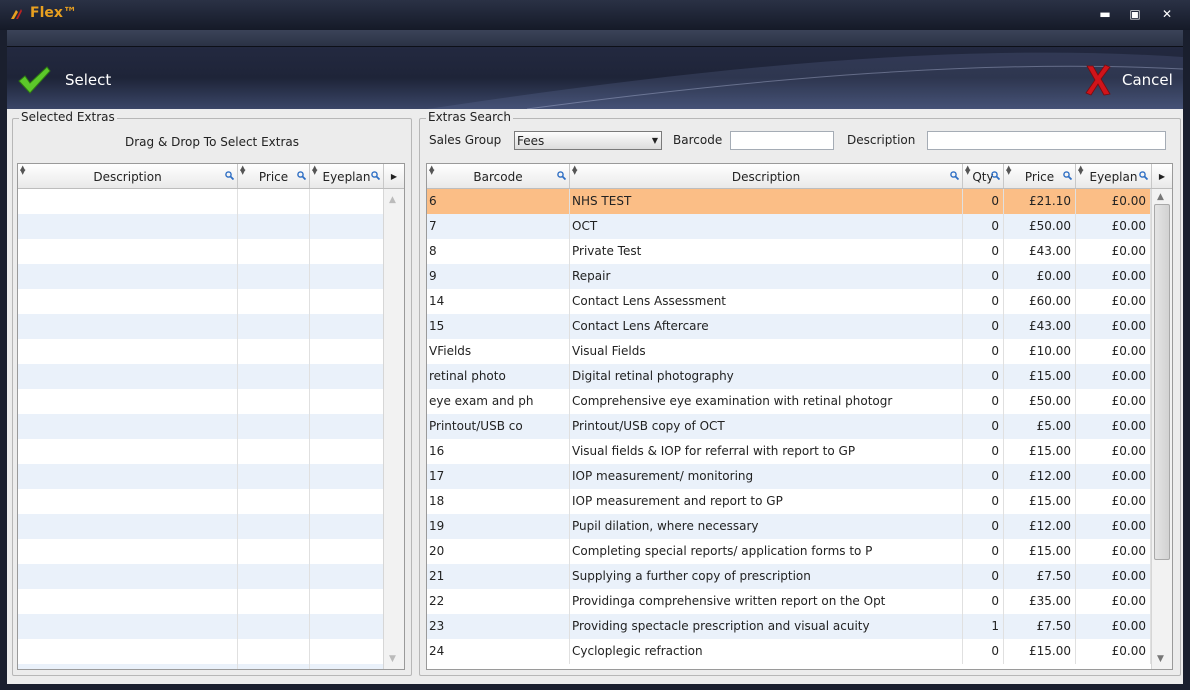 This screenshot has height=690, width=1190. Describe the element at coordinates (498, 376) in the screenshot. I see `cell-barcode: retinal photo` at that location.